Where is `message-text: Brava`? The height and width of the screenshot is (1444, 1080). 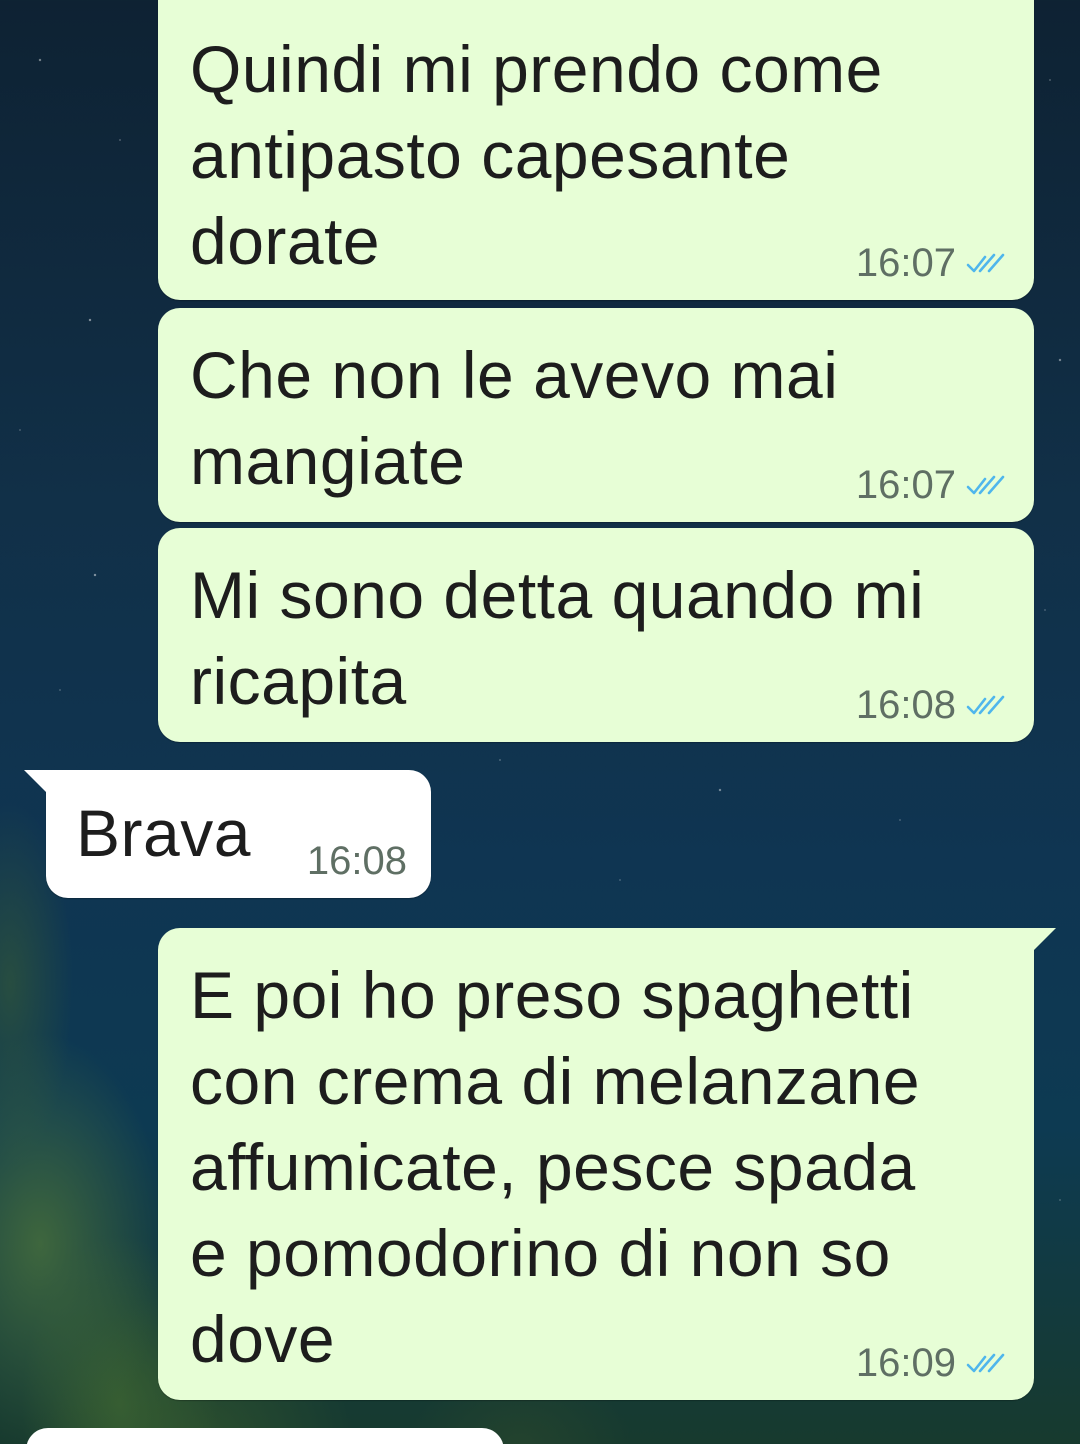 message-text: Brava is located at coordinates (163, 833).